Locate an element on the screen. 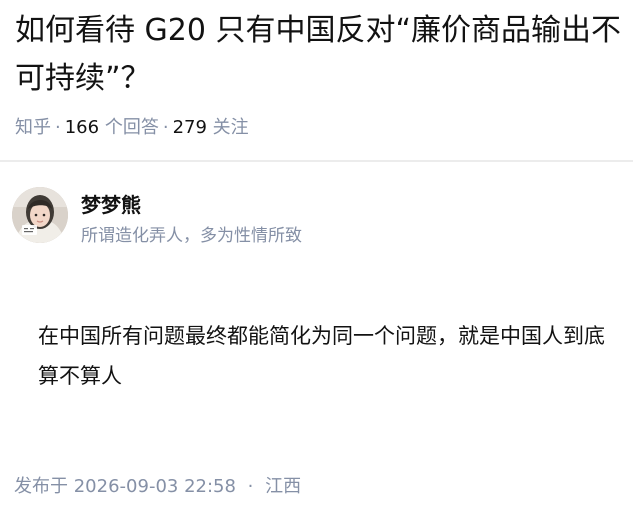 Image resolution: width=633 pixels, height=518 pixels. author-bio: 所谓造化弄人，多为性情所致 is located at coordinates (191, 236).